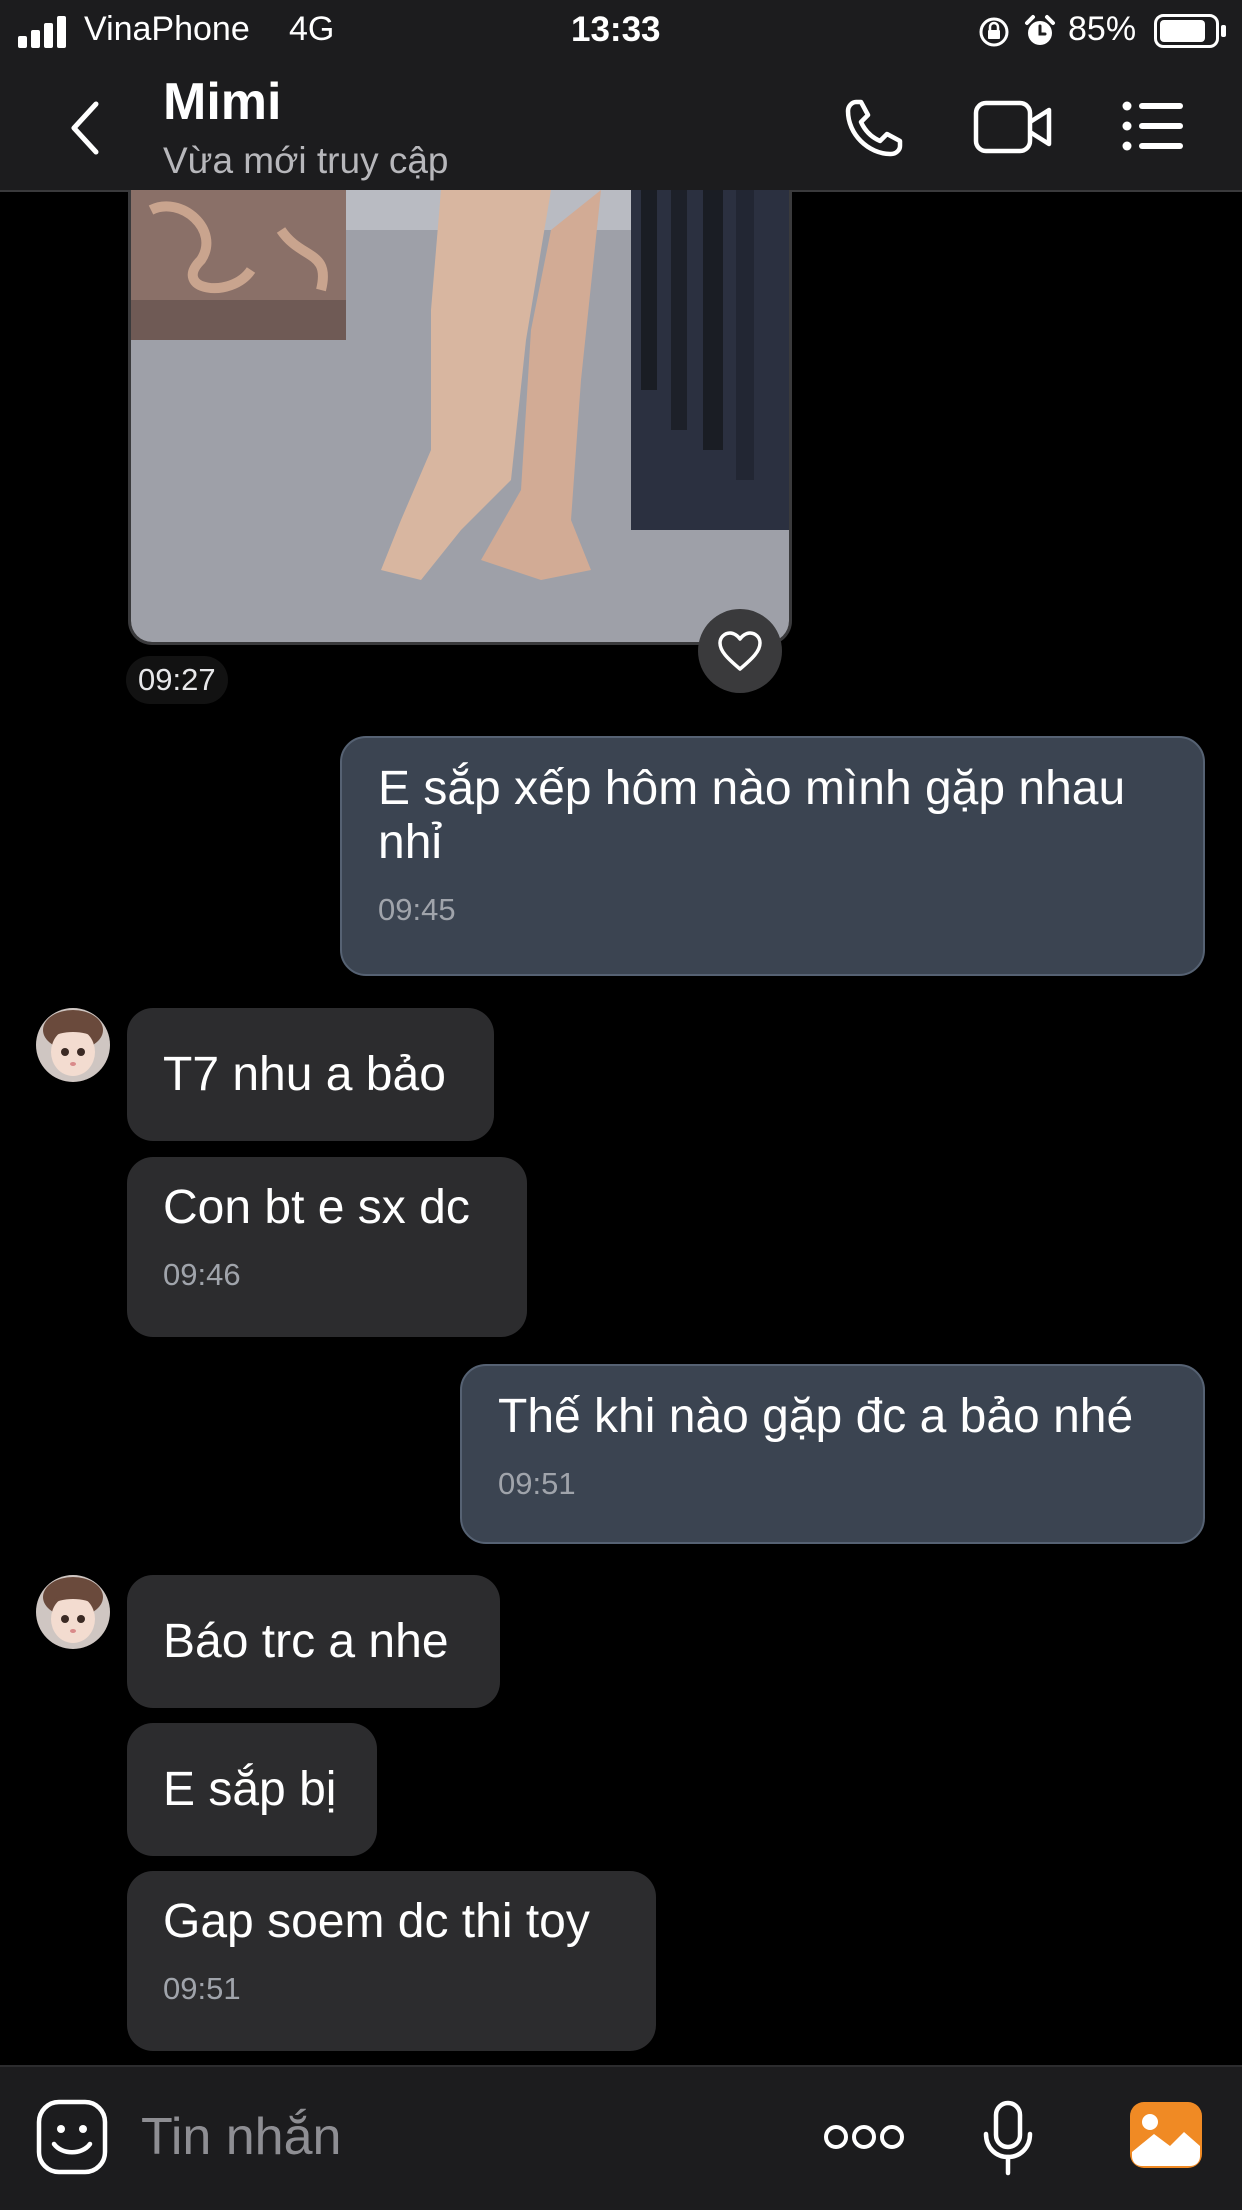 Image resolution: width=1242 pixels, height=2210 pixels. What do you see at coordinates (167, 29) in the screenshot?
I see `carrier-label: VinaPhone` at bounding box center [167, 29].